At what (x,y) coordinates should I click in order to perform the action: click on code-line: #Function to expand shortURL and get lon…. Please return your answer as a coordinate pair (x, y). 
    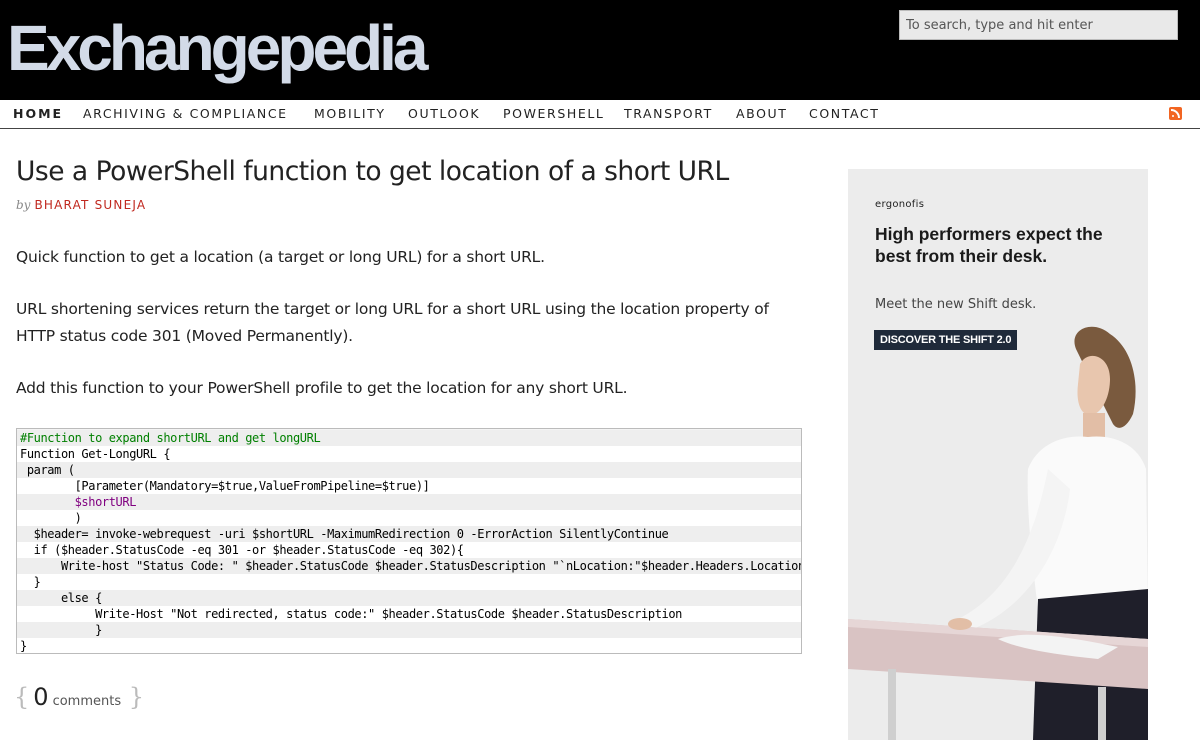
    Looking at the image, I should click on (409, 438).